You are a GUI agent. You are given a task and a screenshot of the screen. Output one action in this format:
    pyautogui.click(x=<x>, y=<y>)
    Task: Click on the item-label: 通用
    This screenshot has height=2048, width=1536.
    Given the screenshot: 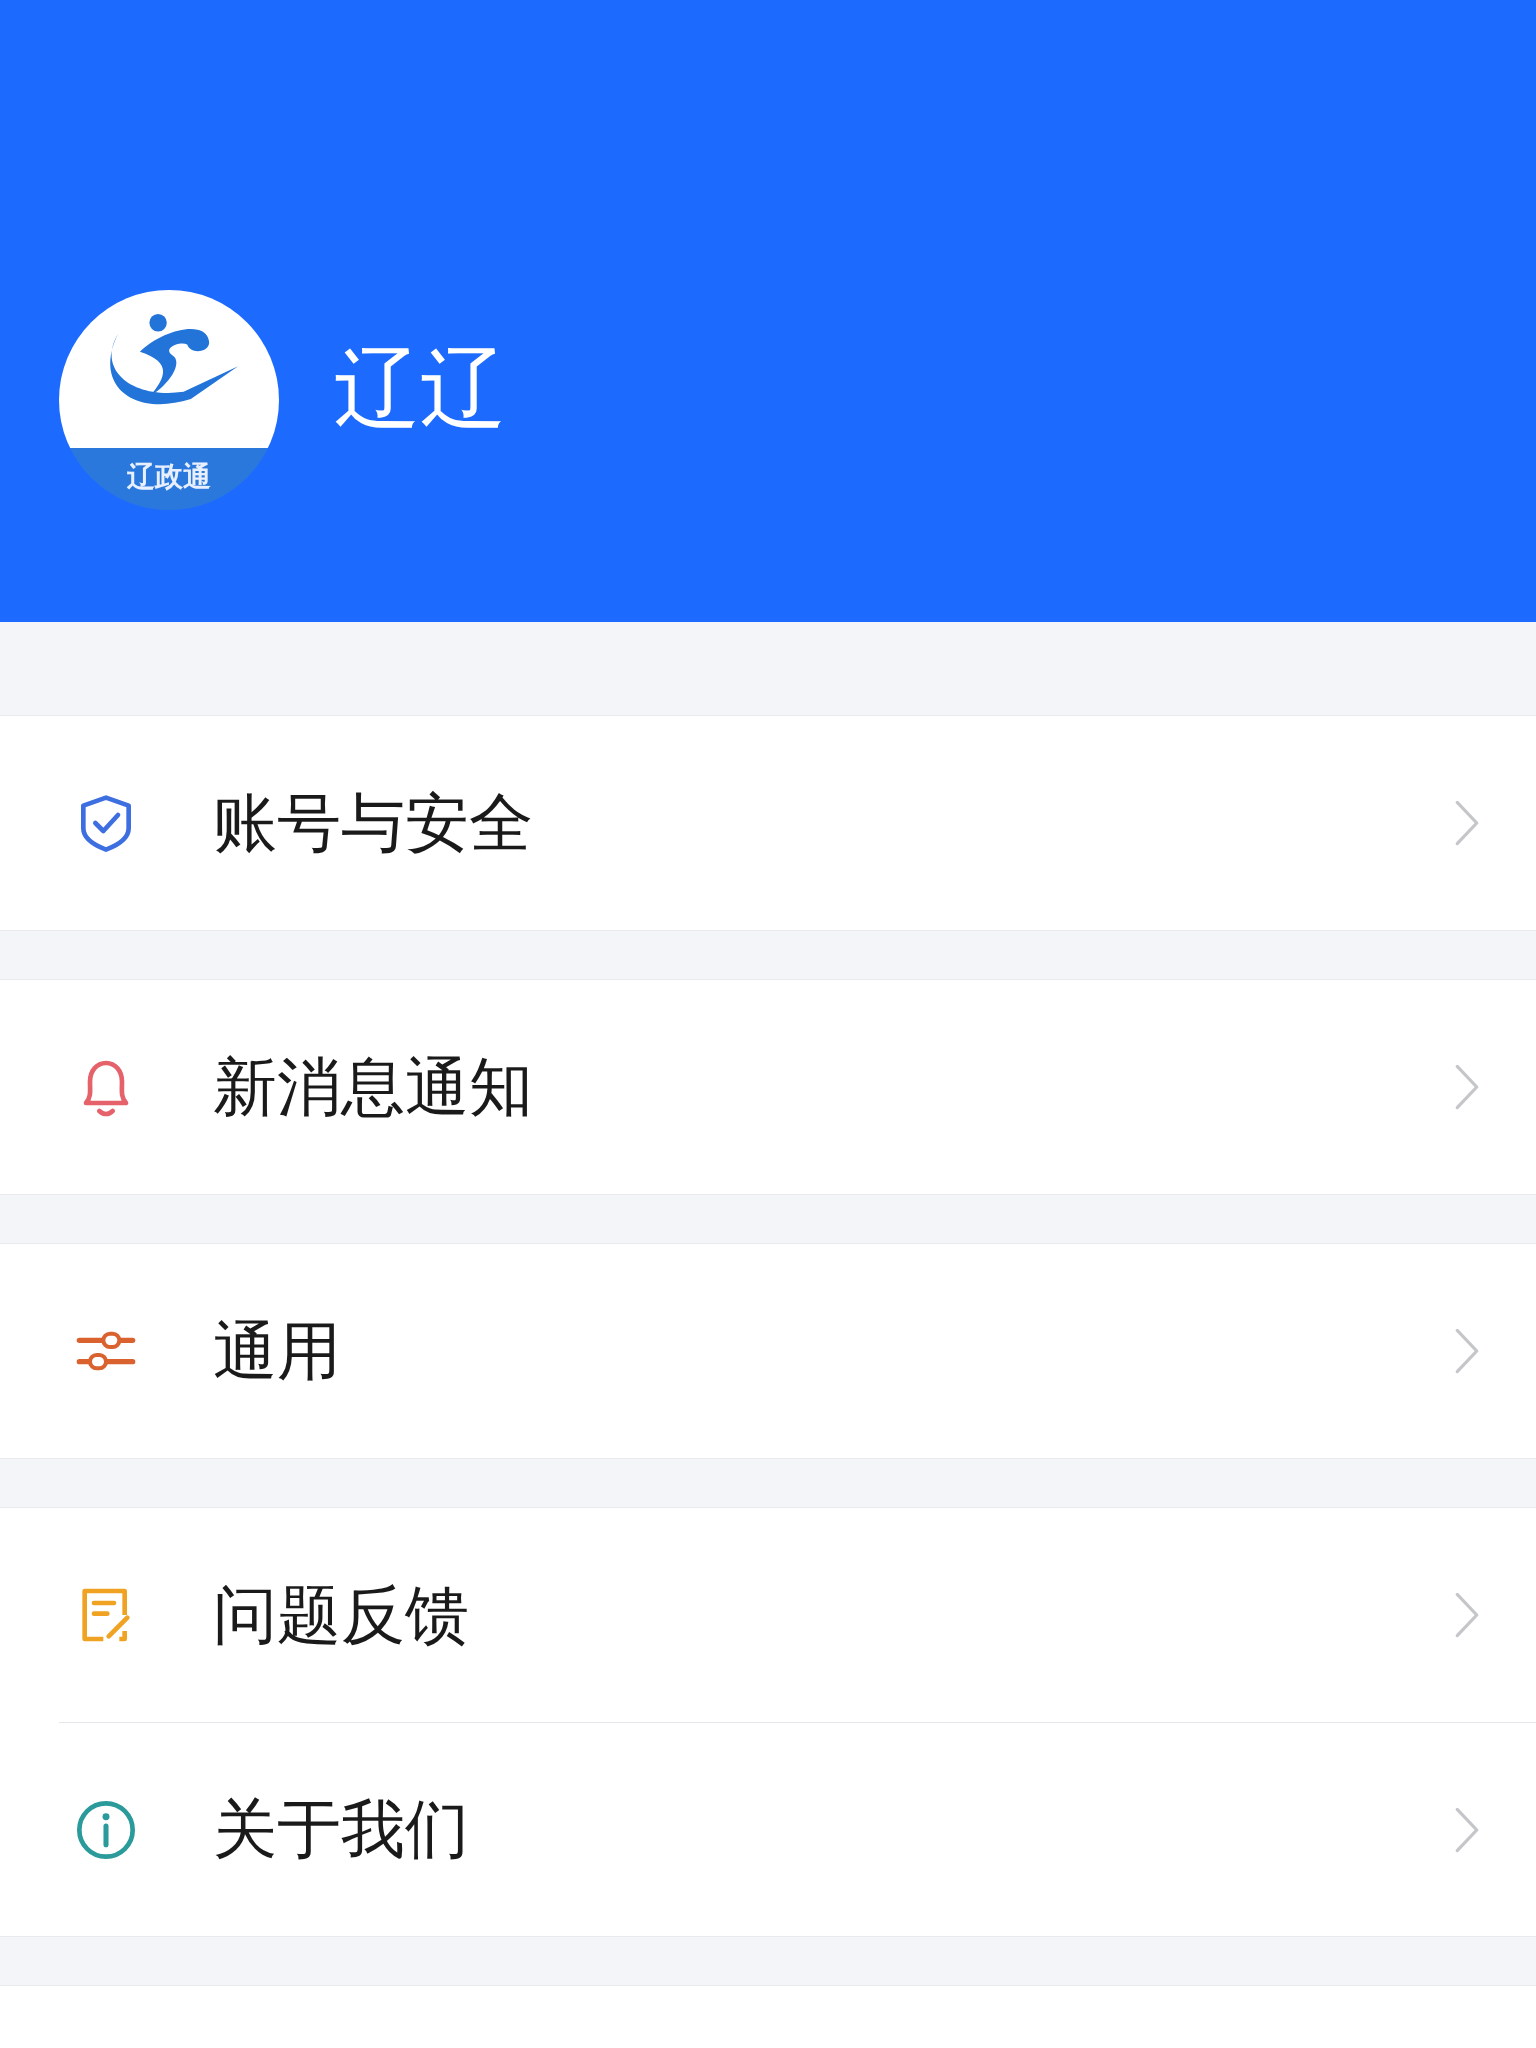 What is the action you would take?
    pyautogui.click(x=277, y=1351)
    